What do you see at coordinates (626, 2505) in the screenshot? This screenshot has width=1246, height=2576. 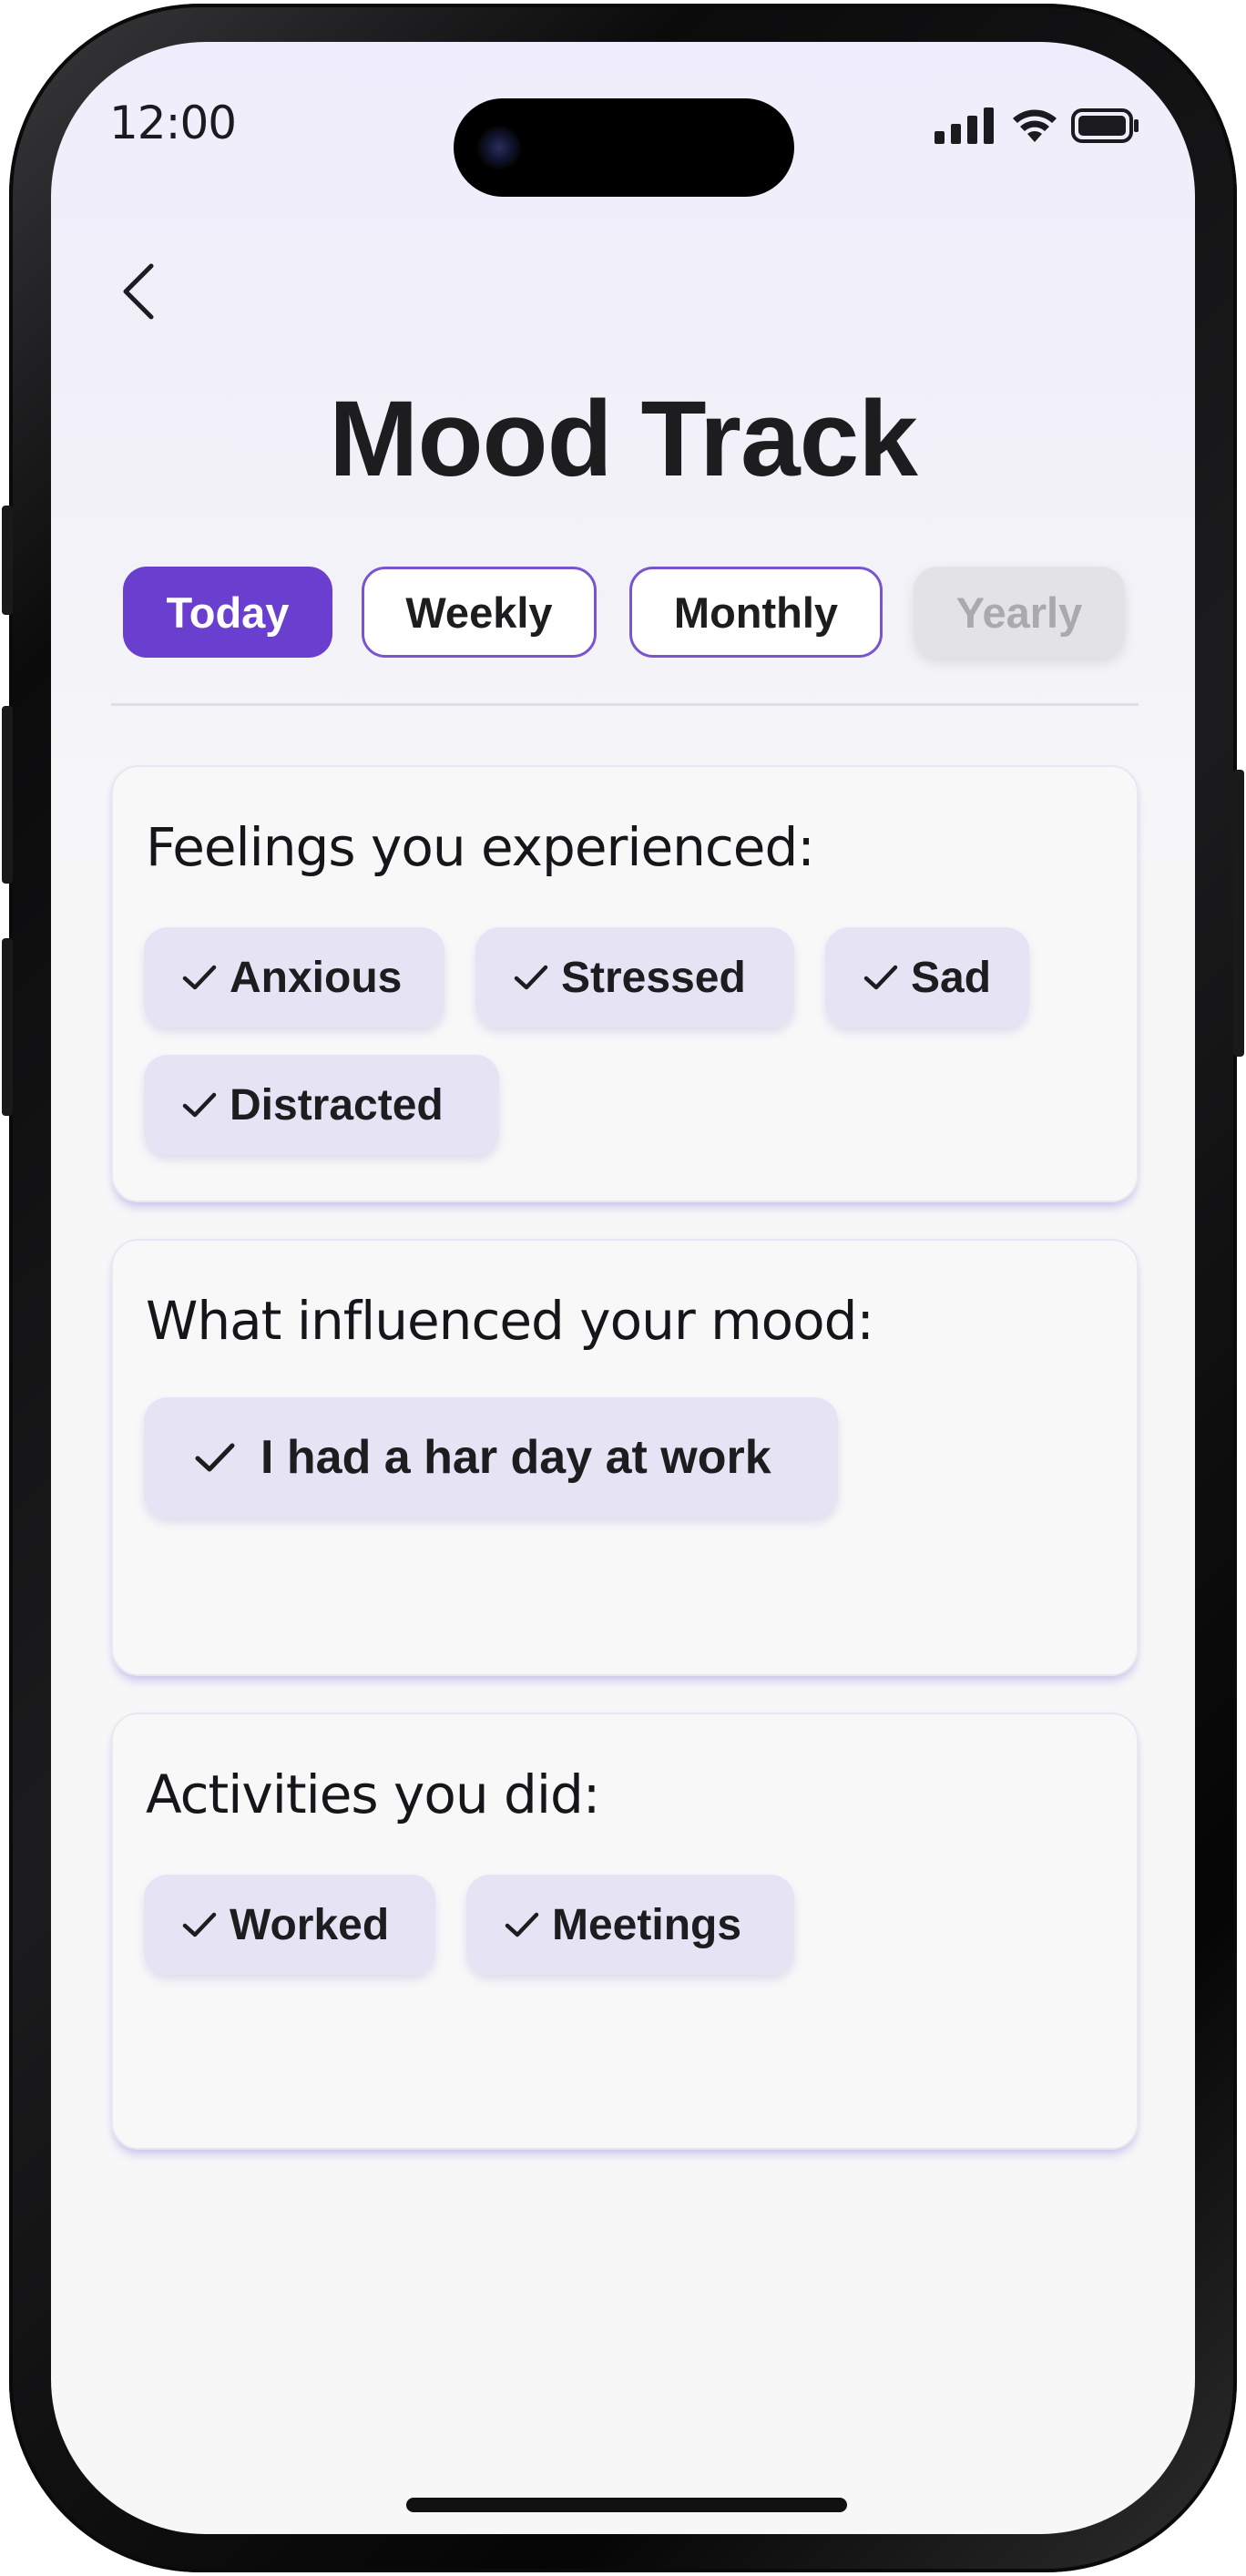 I see `home-indicator` at bounding box center [626, 2505].